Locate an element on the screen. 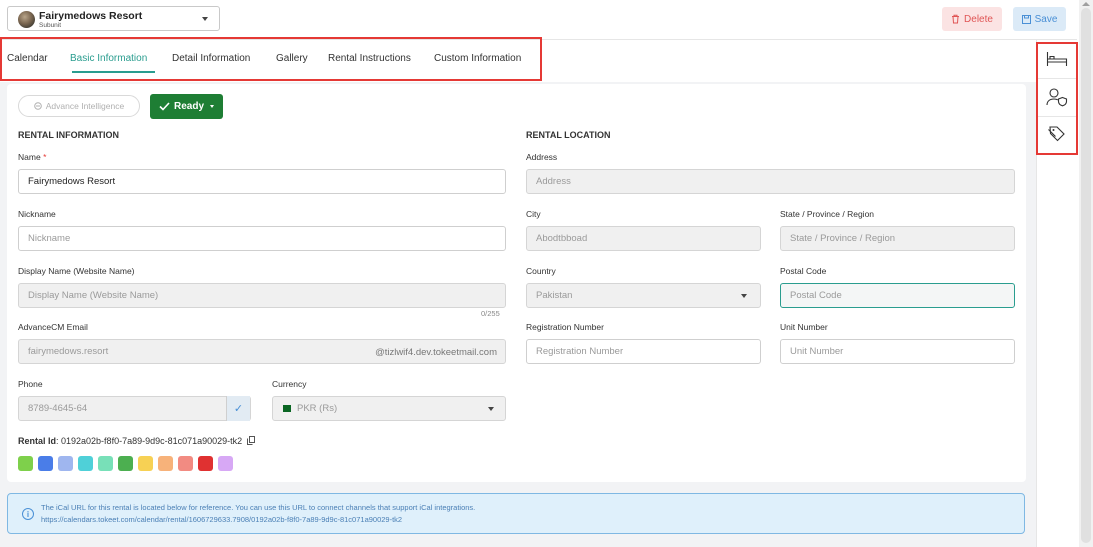 Image resolution: width=1093 pixels, height=547 pixels. email-value: fairymedows.resort is located at coordinates (68, 351).